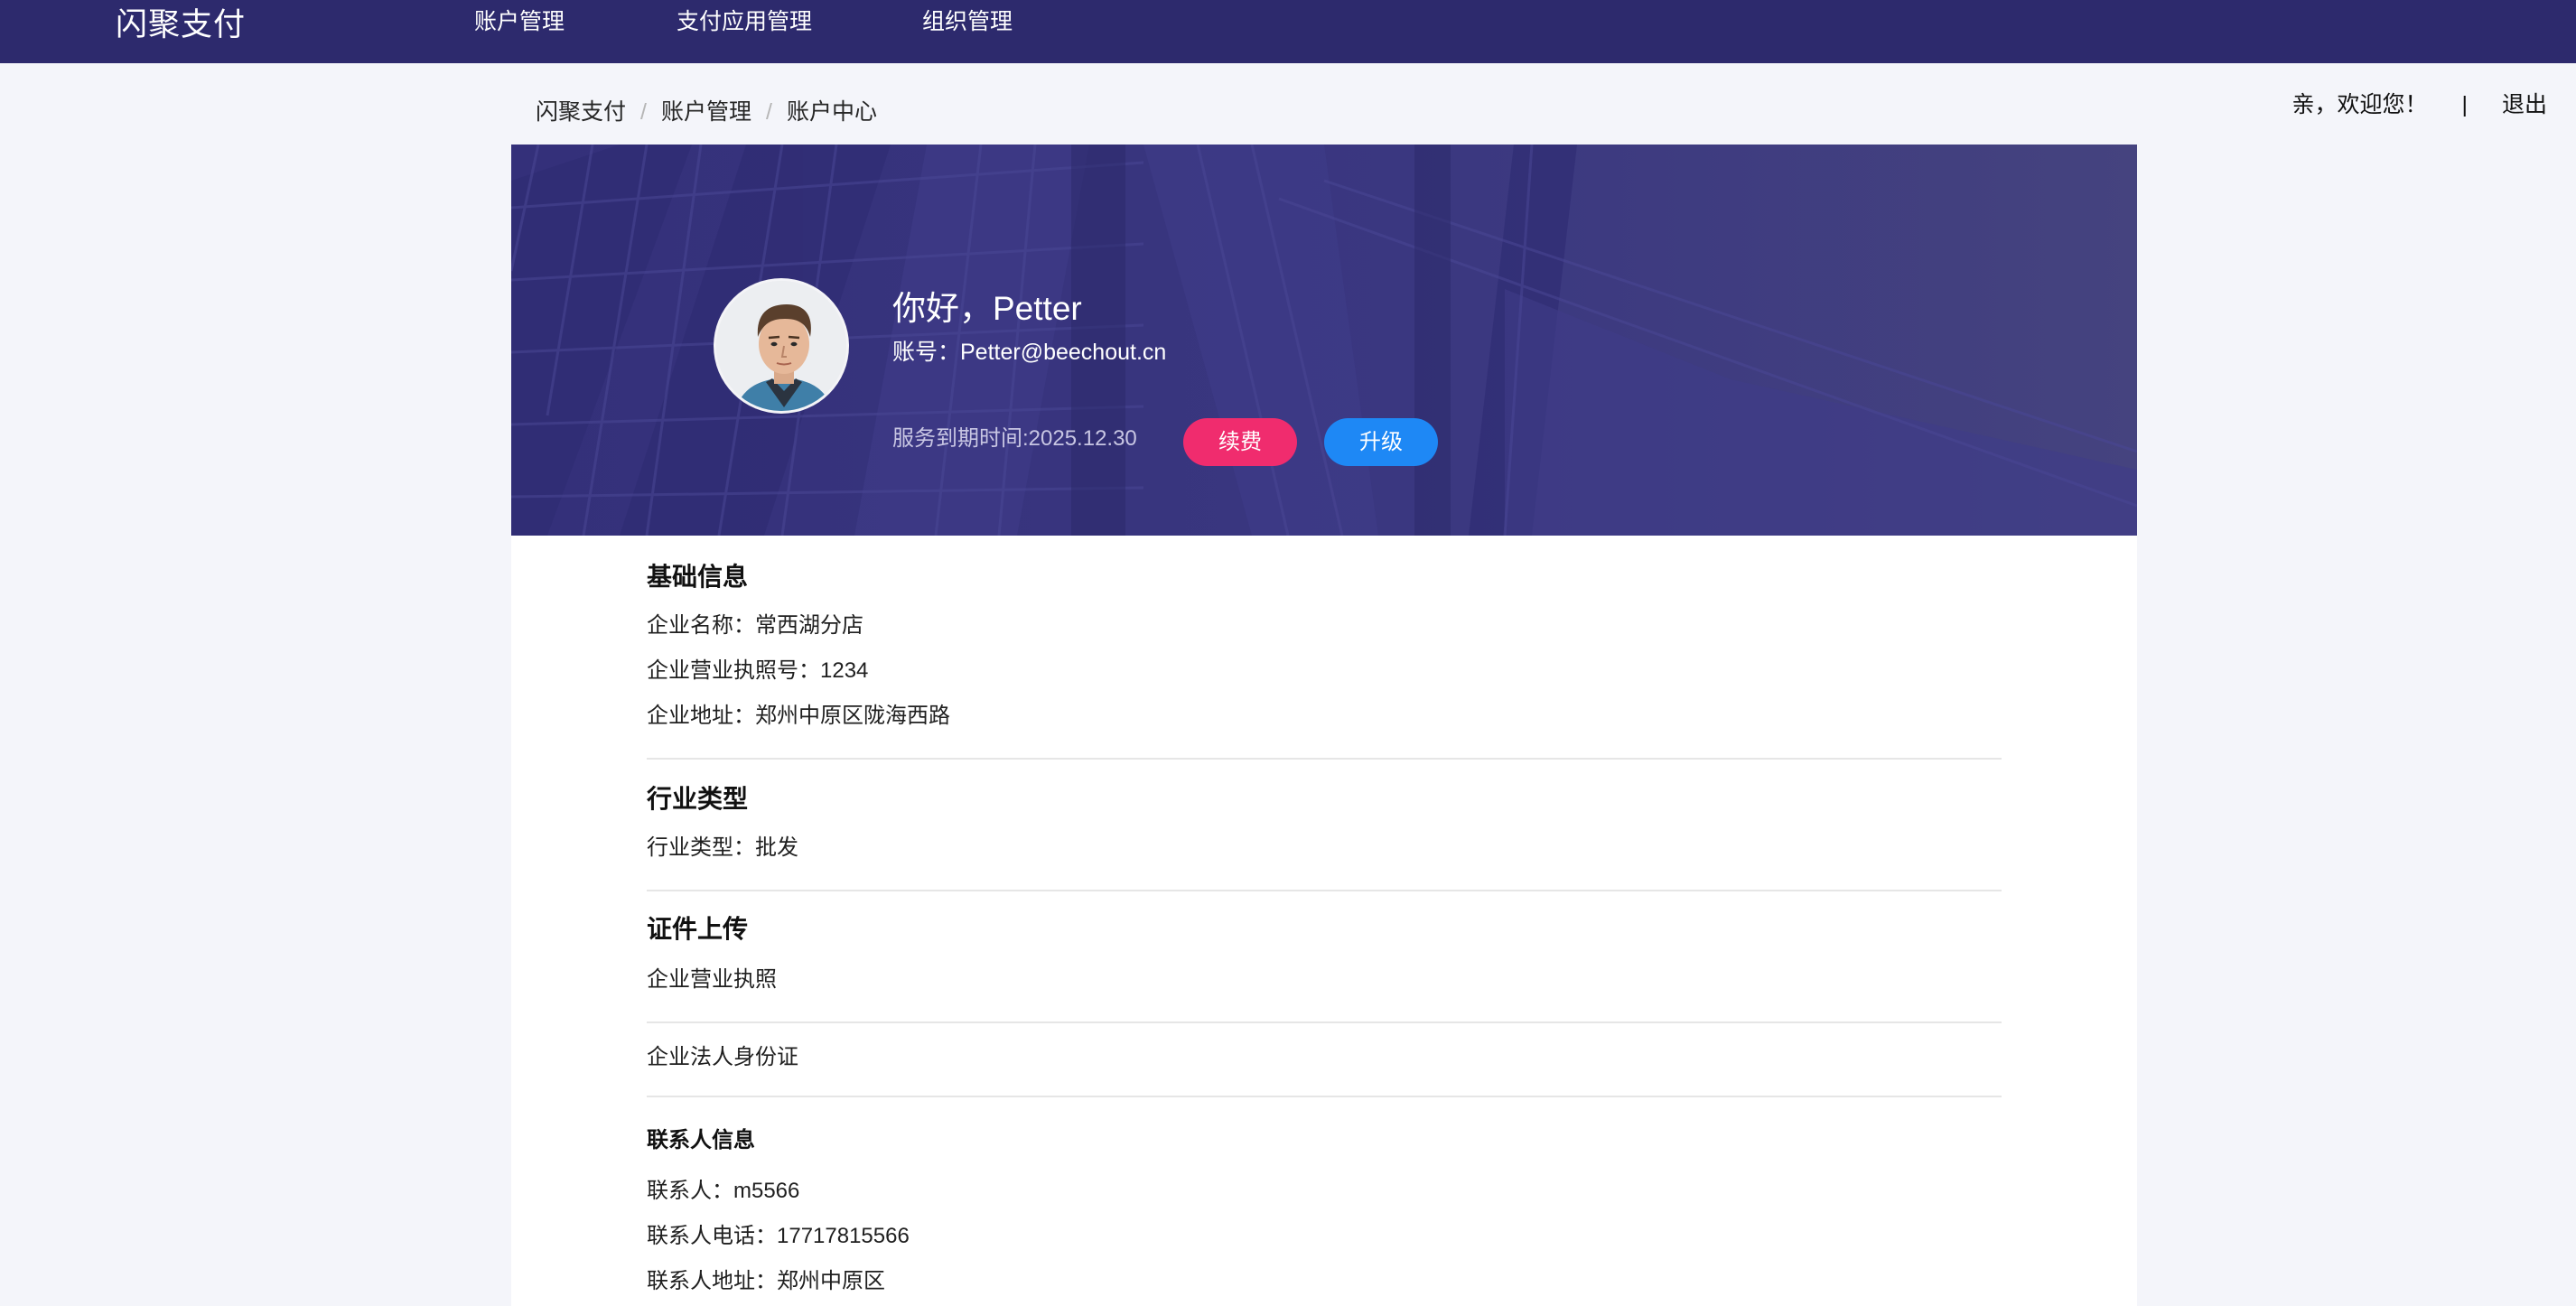 This screenshot has height=1306, width=2576. I want to click on user-avatar, so click(781, 346).